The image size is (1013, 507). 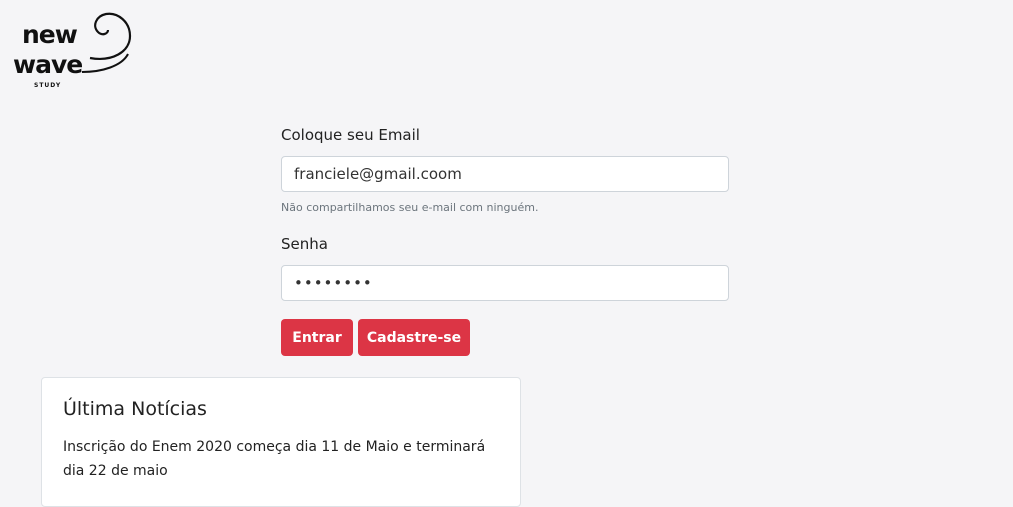 What do you see at coordinates (48, 64) in the screenshot?
I see `logo-text-wave: wave` at bounding box center [48, 64].